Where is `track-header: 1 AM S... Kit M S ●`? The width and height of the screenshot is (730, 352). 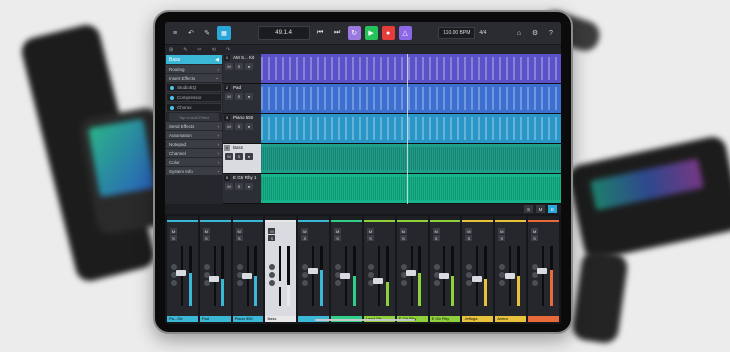
track-header: 1 AM S... Kit M S ● is located at coordinates (242, 69).